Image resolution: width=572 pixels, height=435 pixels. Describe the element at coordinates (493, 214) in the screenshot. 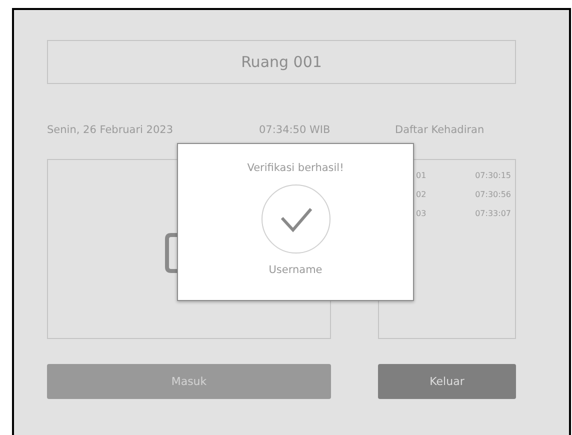

I see `attendance-time: 07:33:07` at that location.